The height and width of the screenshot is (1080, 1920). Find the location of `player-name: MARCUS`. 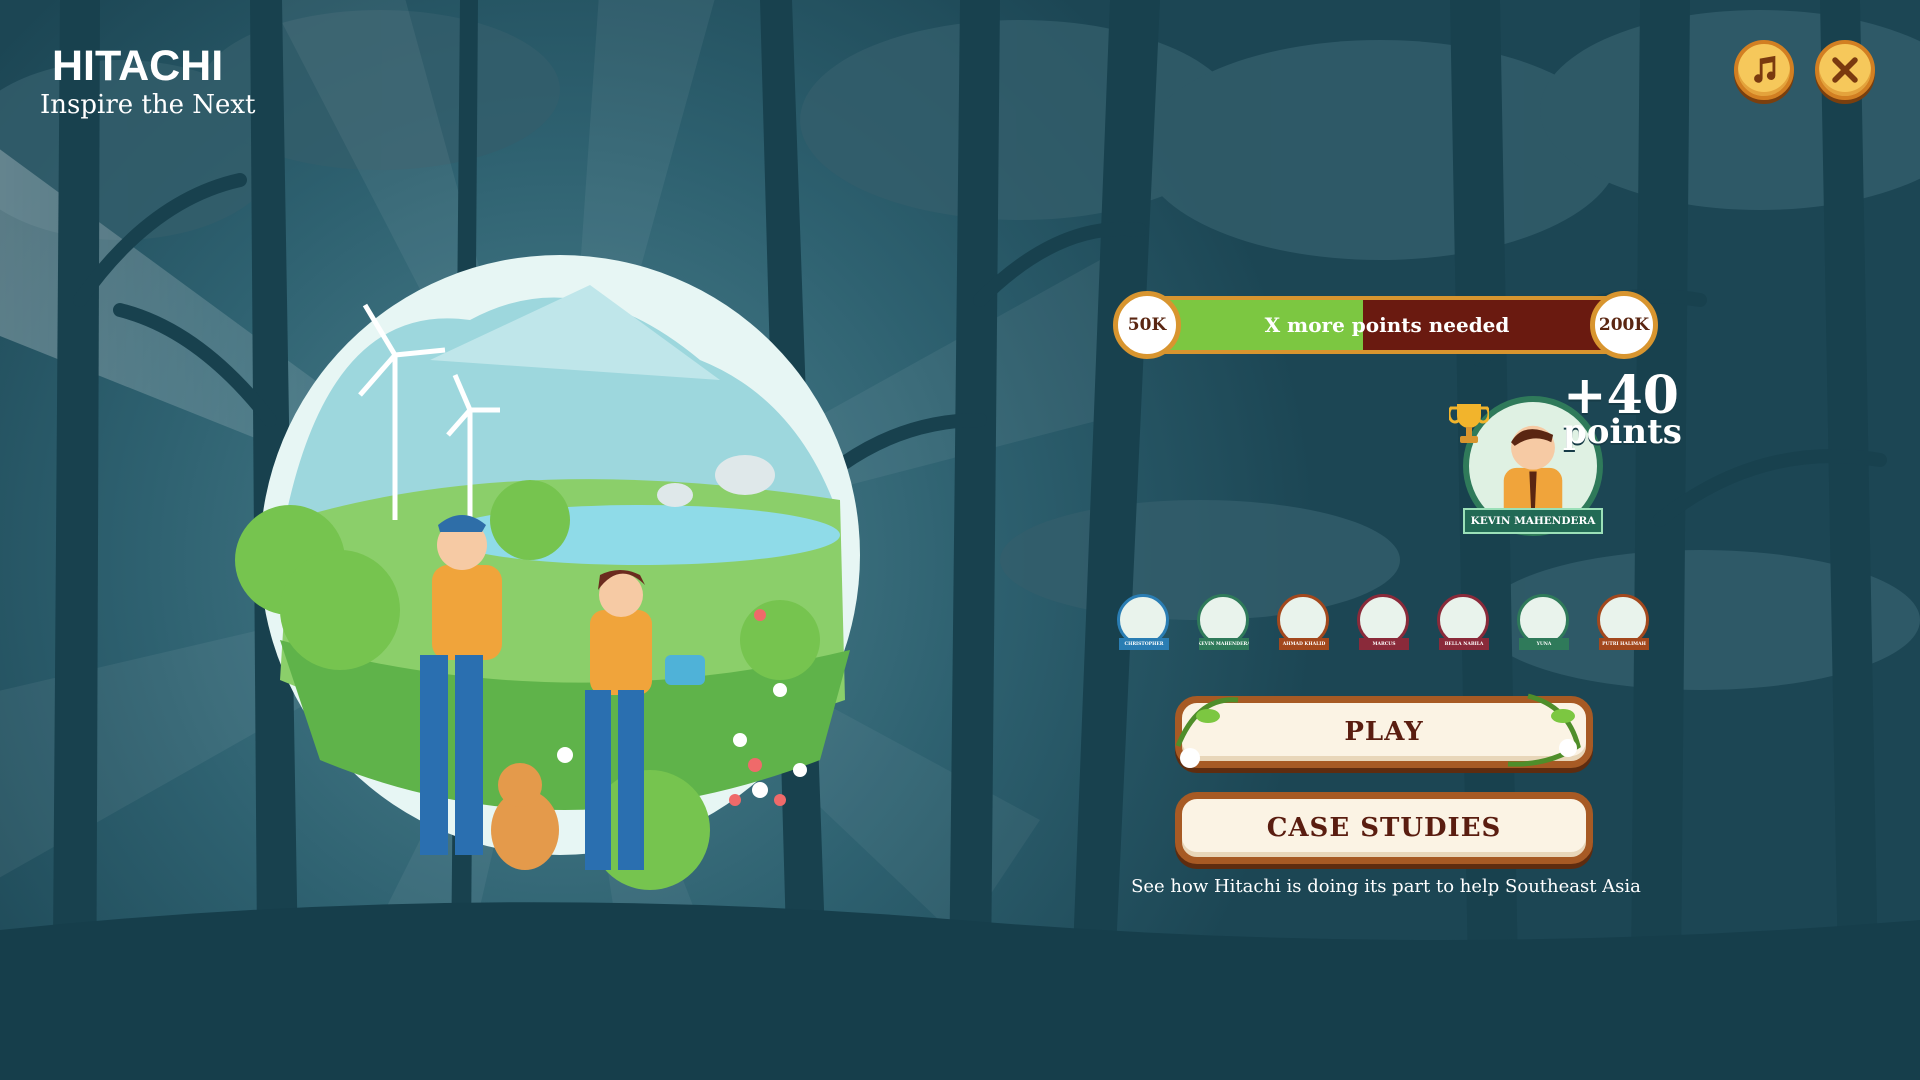

player-name: MARCUS is located at coordinates (1384, 644).